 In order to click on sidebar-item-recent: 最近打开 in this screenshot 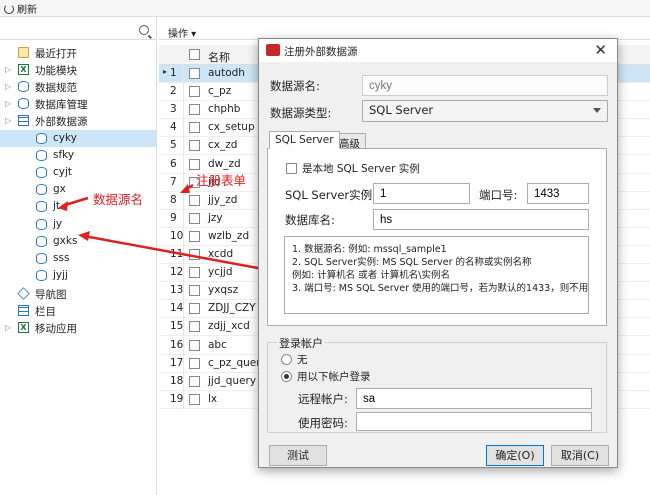, I will do `click(78, 52)`.